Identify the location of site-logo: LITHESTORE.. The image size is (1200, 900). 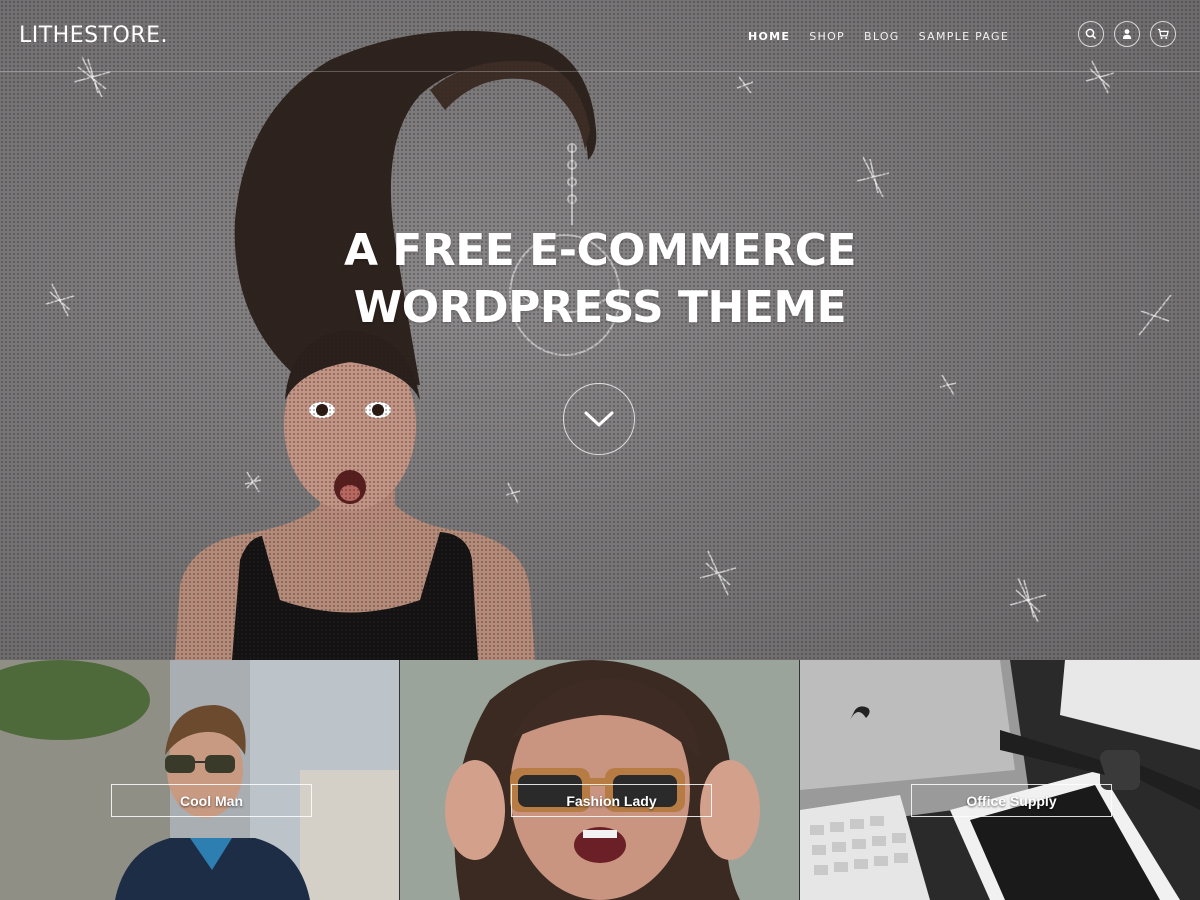
(93, 35).